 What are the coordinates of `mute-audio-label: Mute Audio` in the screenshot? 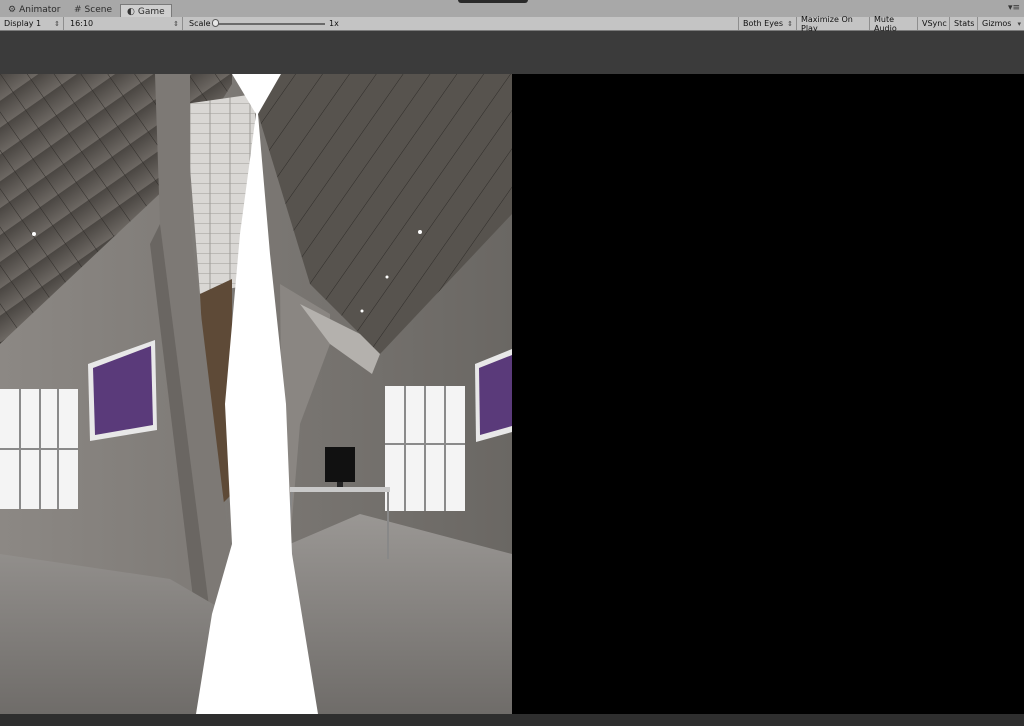 It's located at (885, 23).